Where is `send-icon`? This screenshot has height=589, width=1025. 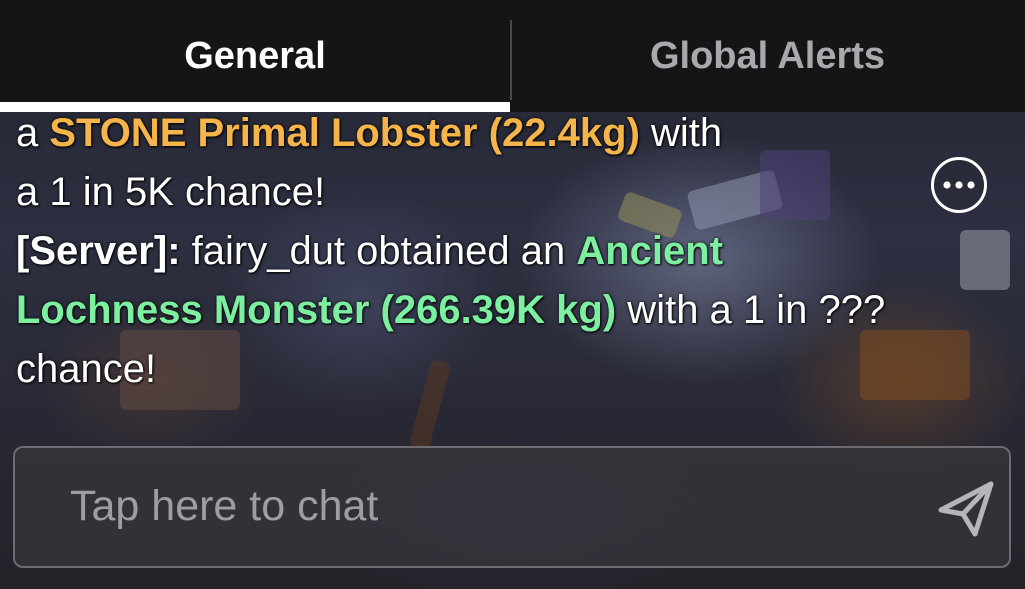 send-icon is located at coordinates (966, 509).